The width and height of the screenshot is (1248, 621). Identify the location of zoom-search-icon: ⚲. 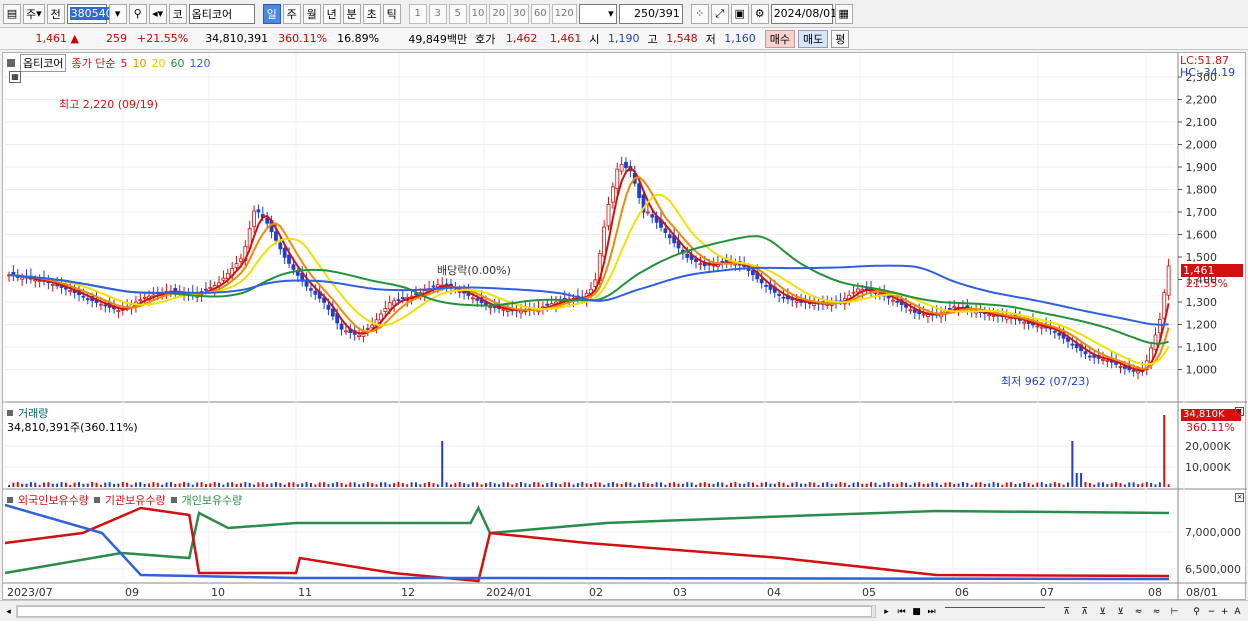
(1196, 611).